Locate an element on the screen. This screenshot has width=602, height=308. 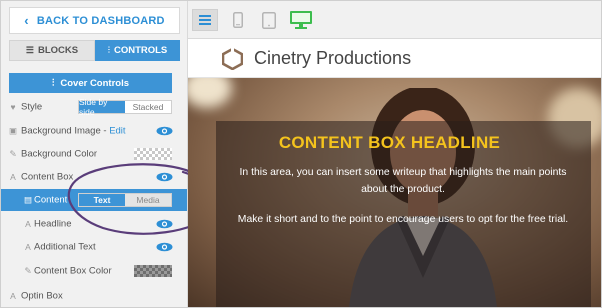
background-light is located at coordinates (210, 93).